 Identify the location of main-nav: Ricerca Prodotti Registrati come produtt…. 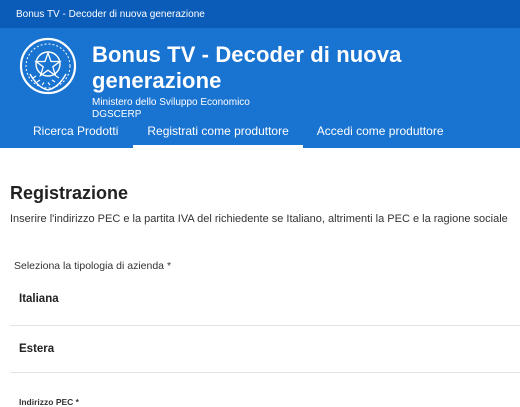
(229, 134).